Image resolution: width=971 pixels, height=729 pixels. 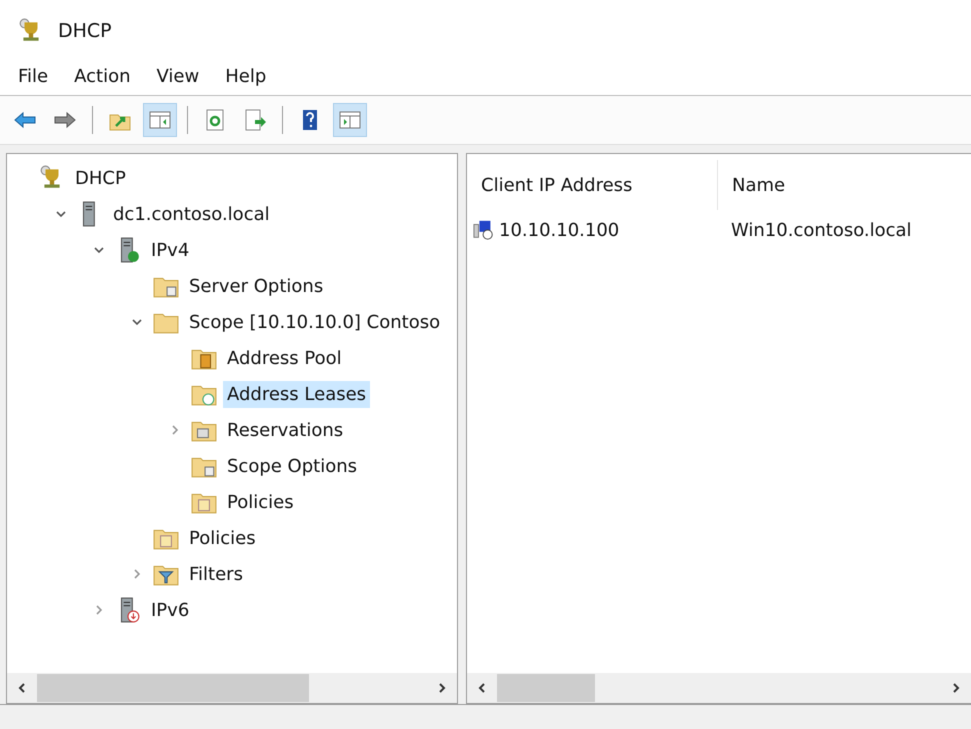 I want to click on column-header: Client IP Address, so click(x=592, y=185).